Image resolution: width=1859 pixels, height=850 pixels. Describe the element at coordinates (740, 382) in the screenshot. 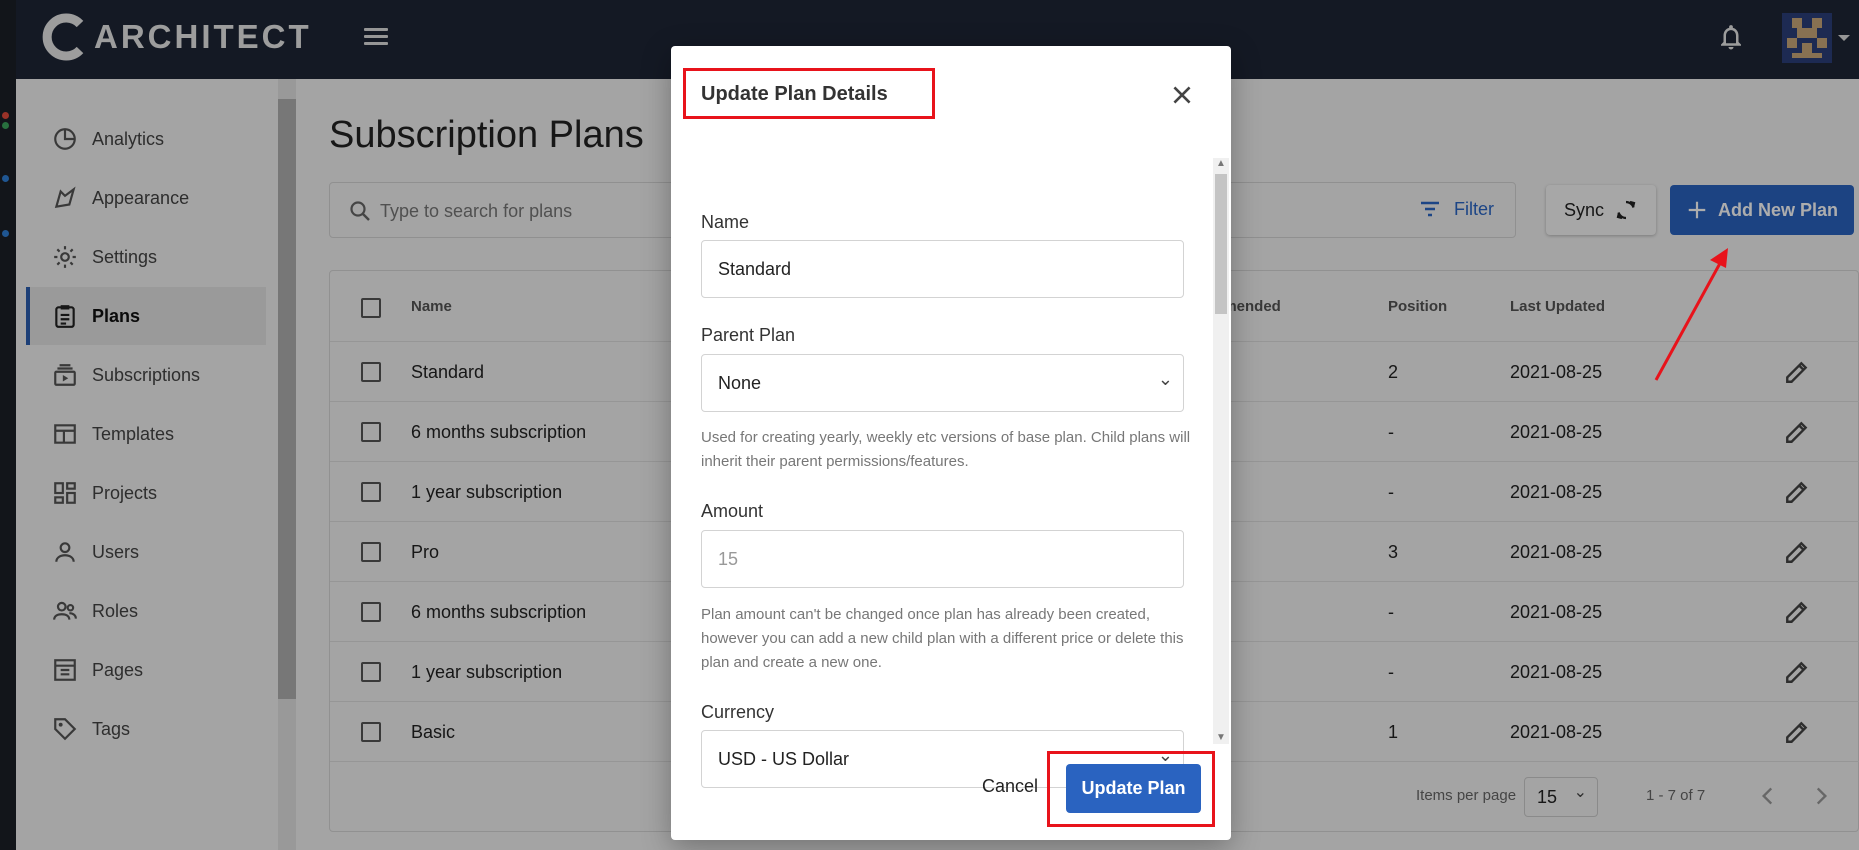

I see `parent-plan-value: None` at that location.